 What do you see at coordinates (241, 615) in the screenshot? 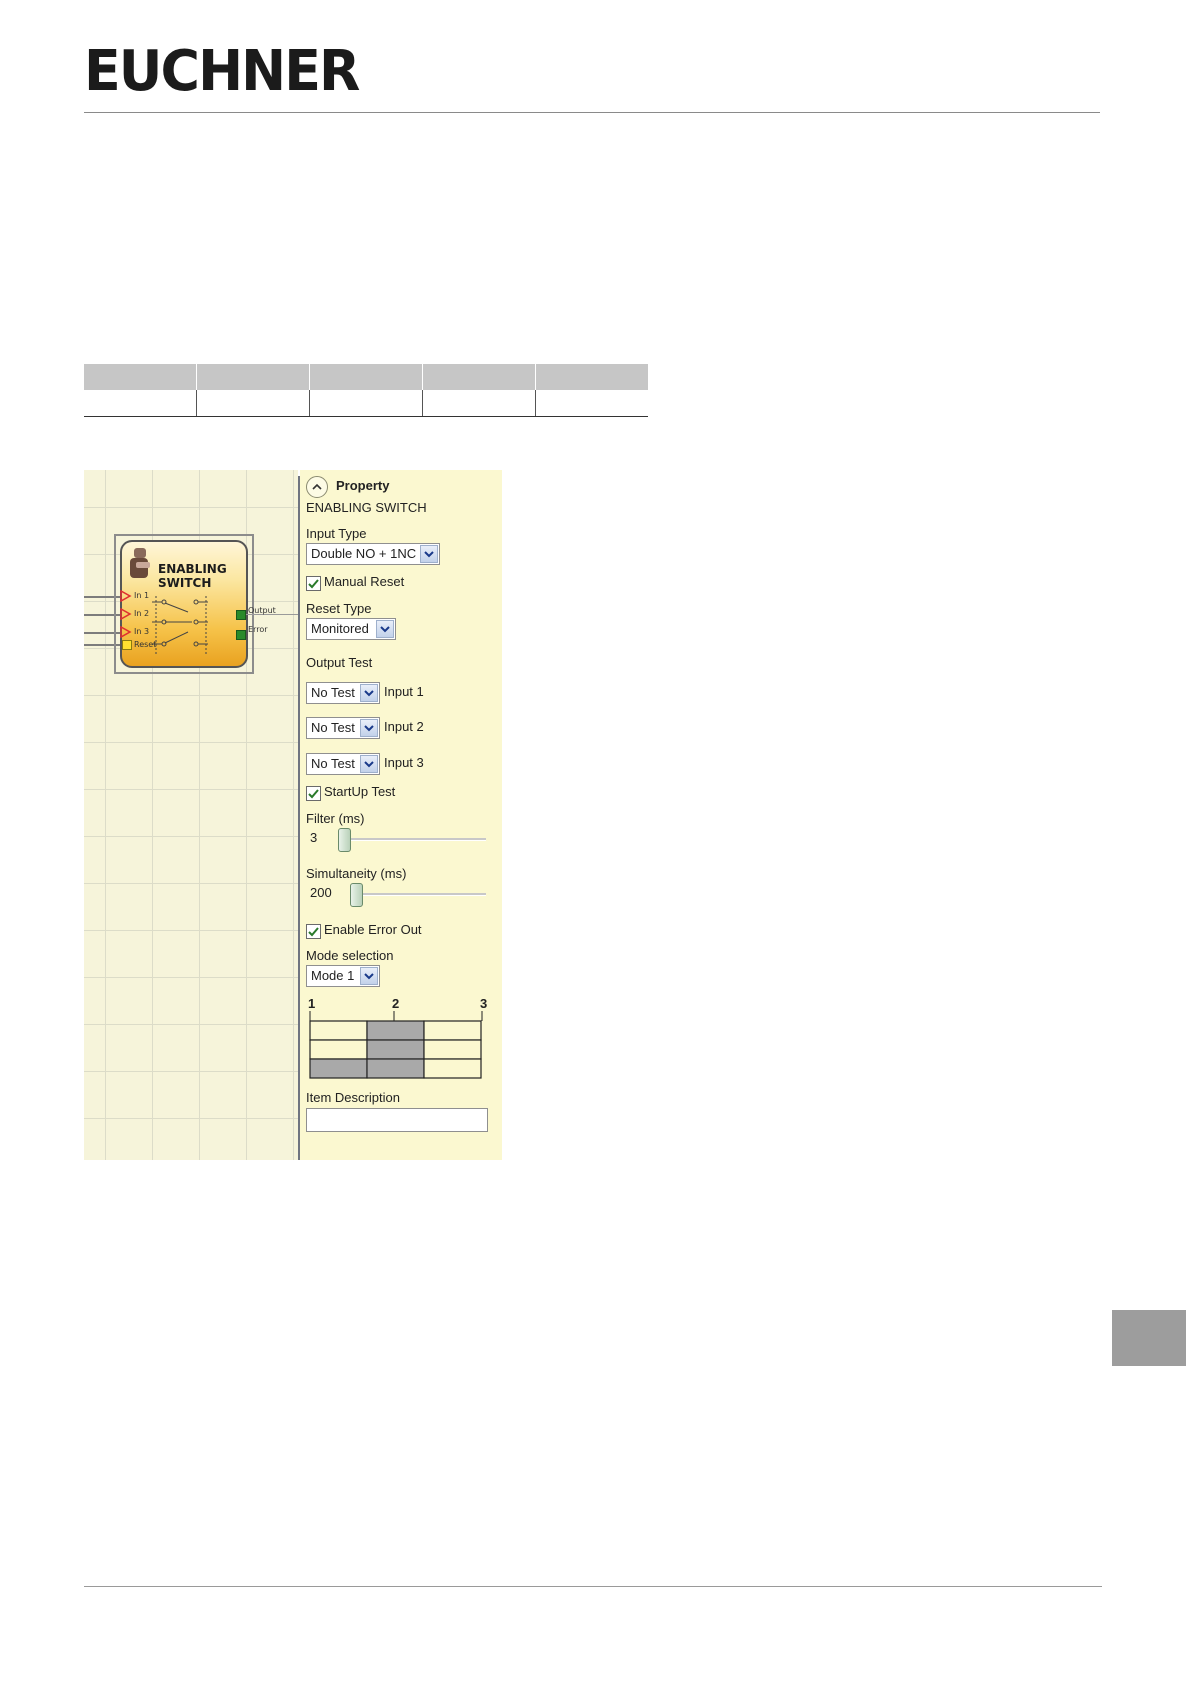
I see `output-pin-icon` at bounding box center [241, 615].